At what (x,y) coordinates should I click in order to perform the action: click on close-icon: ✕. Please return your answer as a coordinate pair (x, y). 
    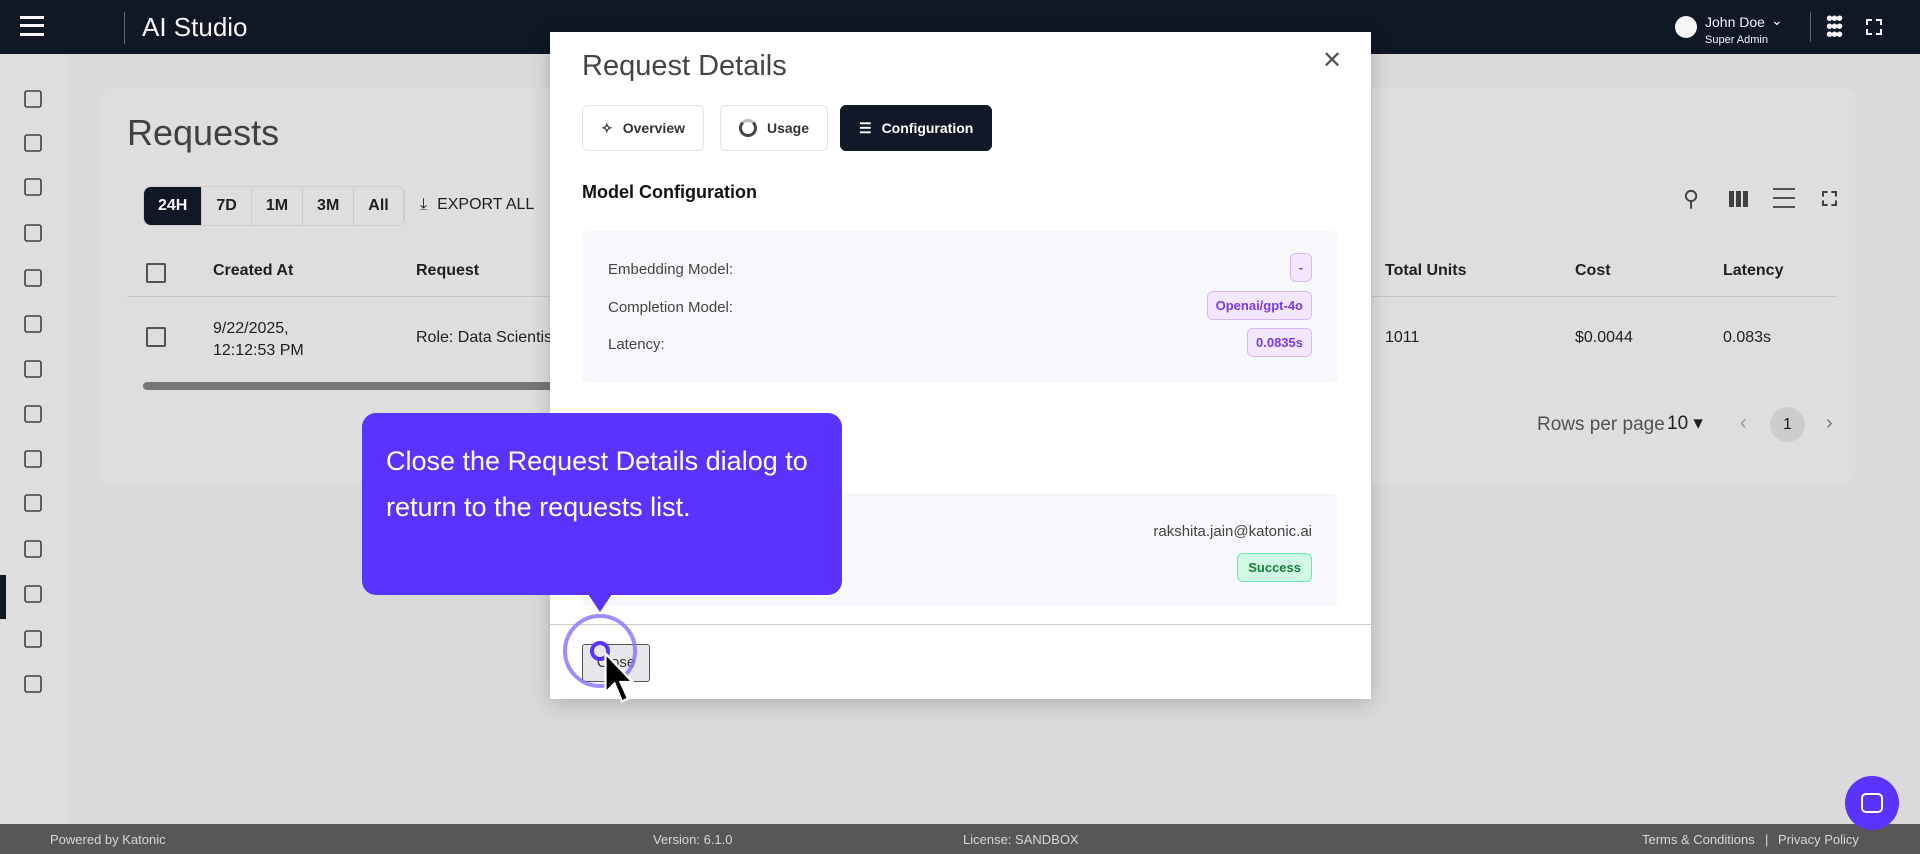
    Looking at the image, I should click on (1332, 60).